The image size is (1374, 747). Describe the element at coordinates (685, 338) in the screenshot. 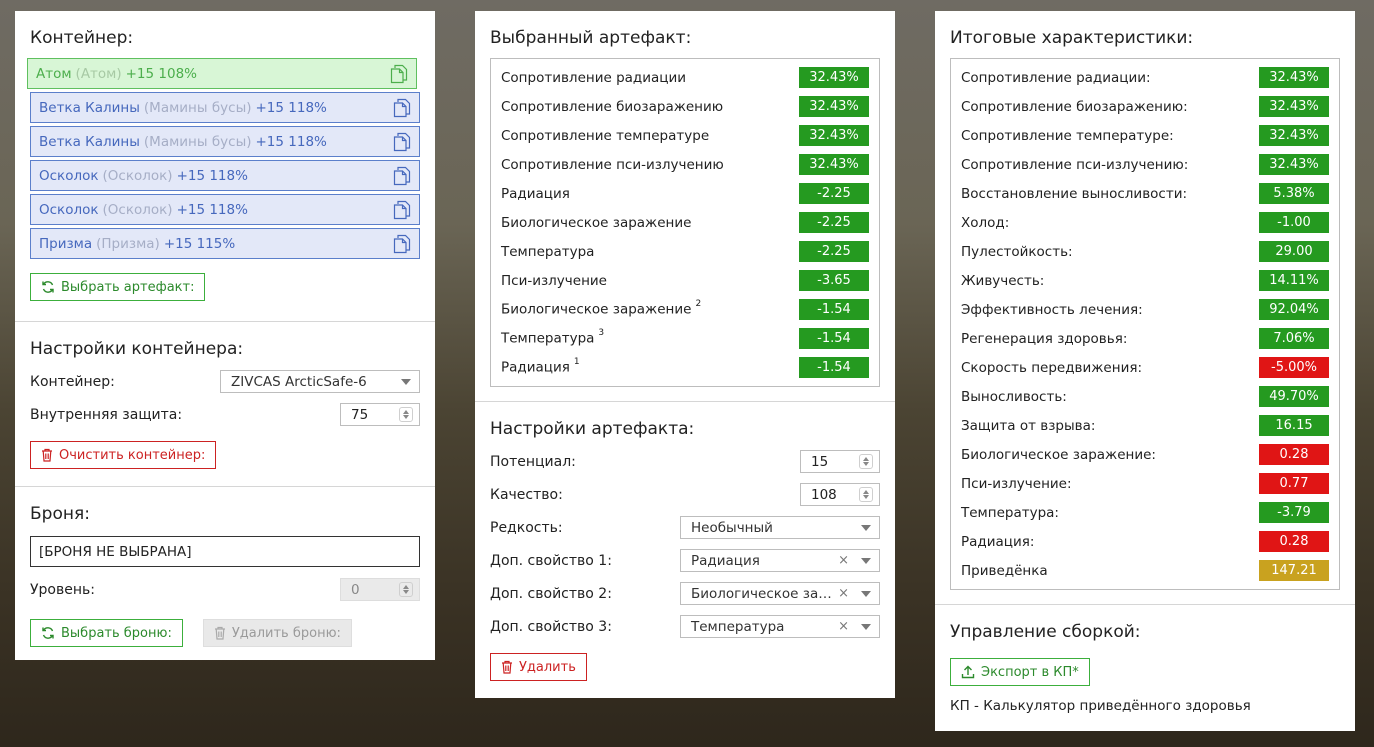

I see `stat-row: Температура 3 -1.54` at that location.